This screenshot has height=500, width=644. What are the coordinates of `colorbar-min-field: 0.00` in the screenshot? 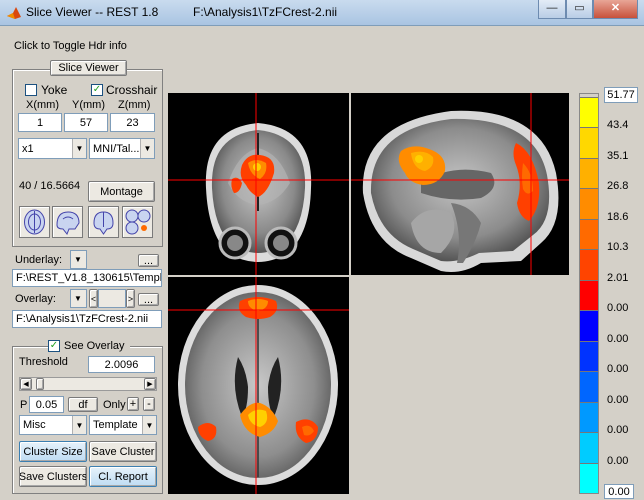 It's located at (619, 491).